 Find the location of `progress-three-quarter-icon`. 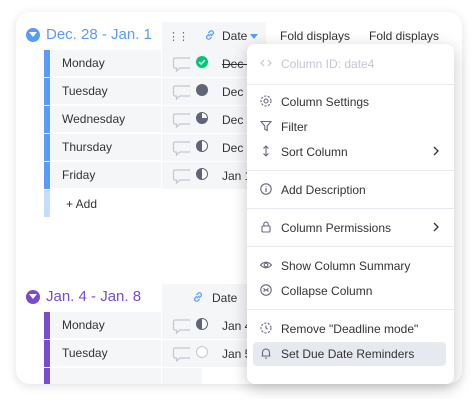

progress-three-quarter-icon is located at coordinates (202, 147).